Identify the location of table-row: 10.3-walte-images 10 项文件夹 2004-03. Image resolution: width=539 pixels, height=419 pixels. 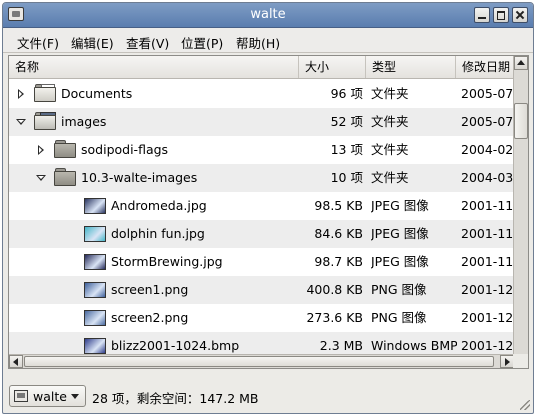
(261, 178).